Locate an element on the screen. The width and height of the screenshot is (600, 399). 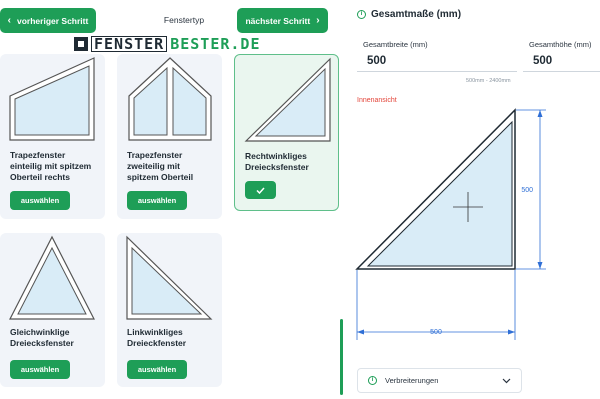
previous-step-button: ‹ vorheriger Schritt is located at coordinates (48, 20).